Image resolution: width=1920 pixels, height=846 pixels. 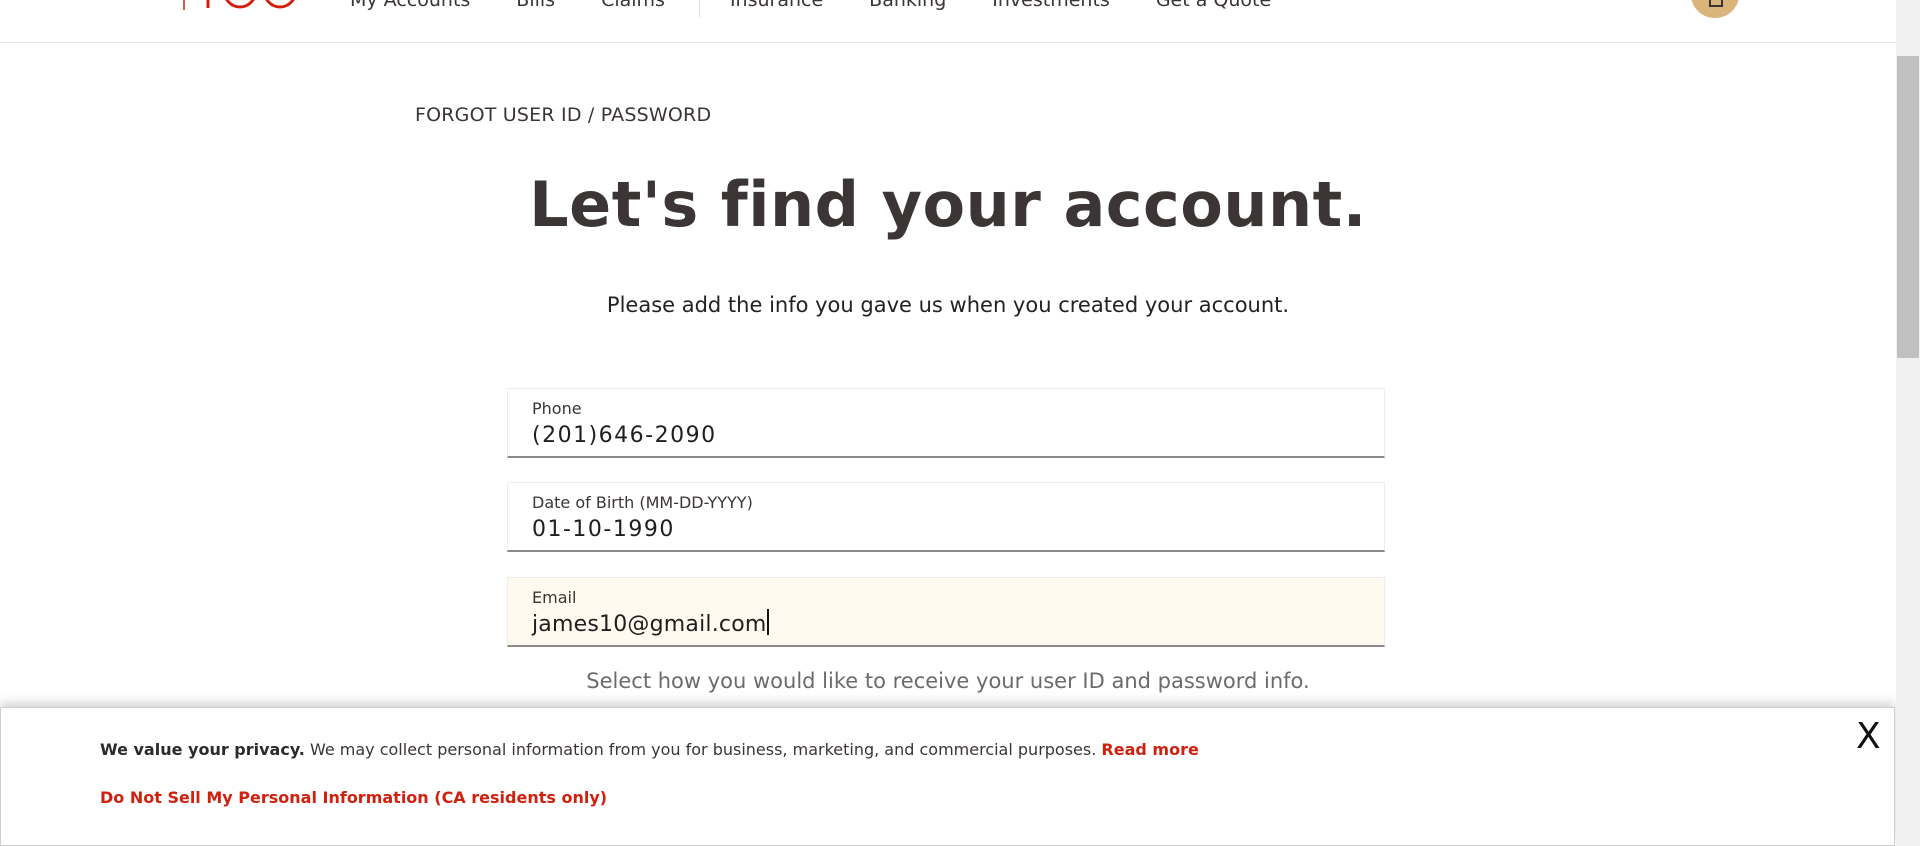 I want to click on nav-banking: Banking, so click(x=907, y=5).